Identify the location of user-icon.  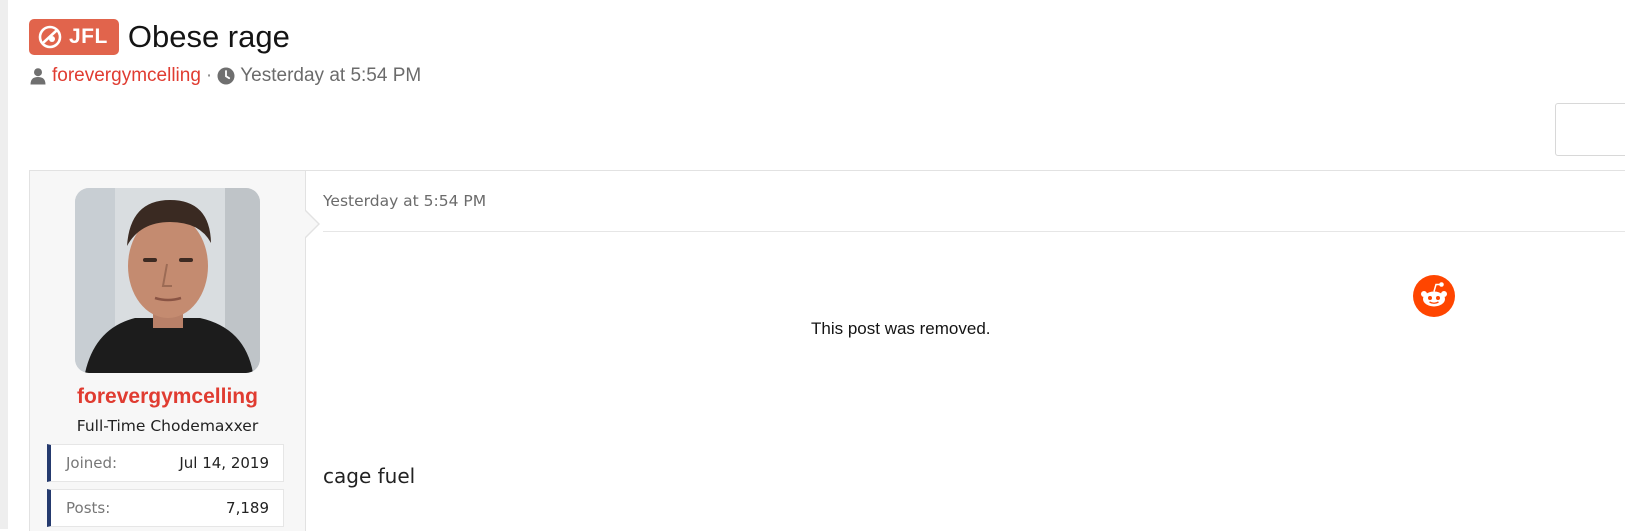
(38, 76).